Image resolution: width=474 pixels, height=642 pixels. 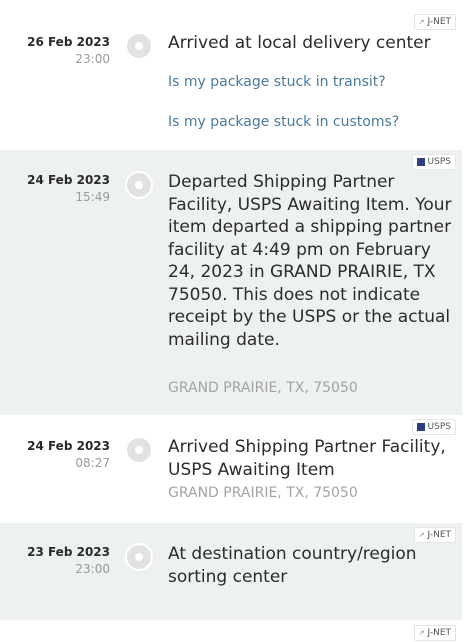 What do you see at coordinates (68, 552) in the screenshot?
I see `event-date: 23 Feb 2023` at bounding box center [68, 552].